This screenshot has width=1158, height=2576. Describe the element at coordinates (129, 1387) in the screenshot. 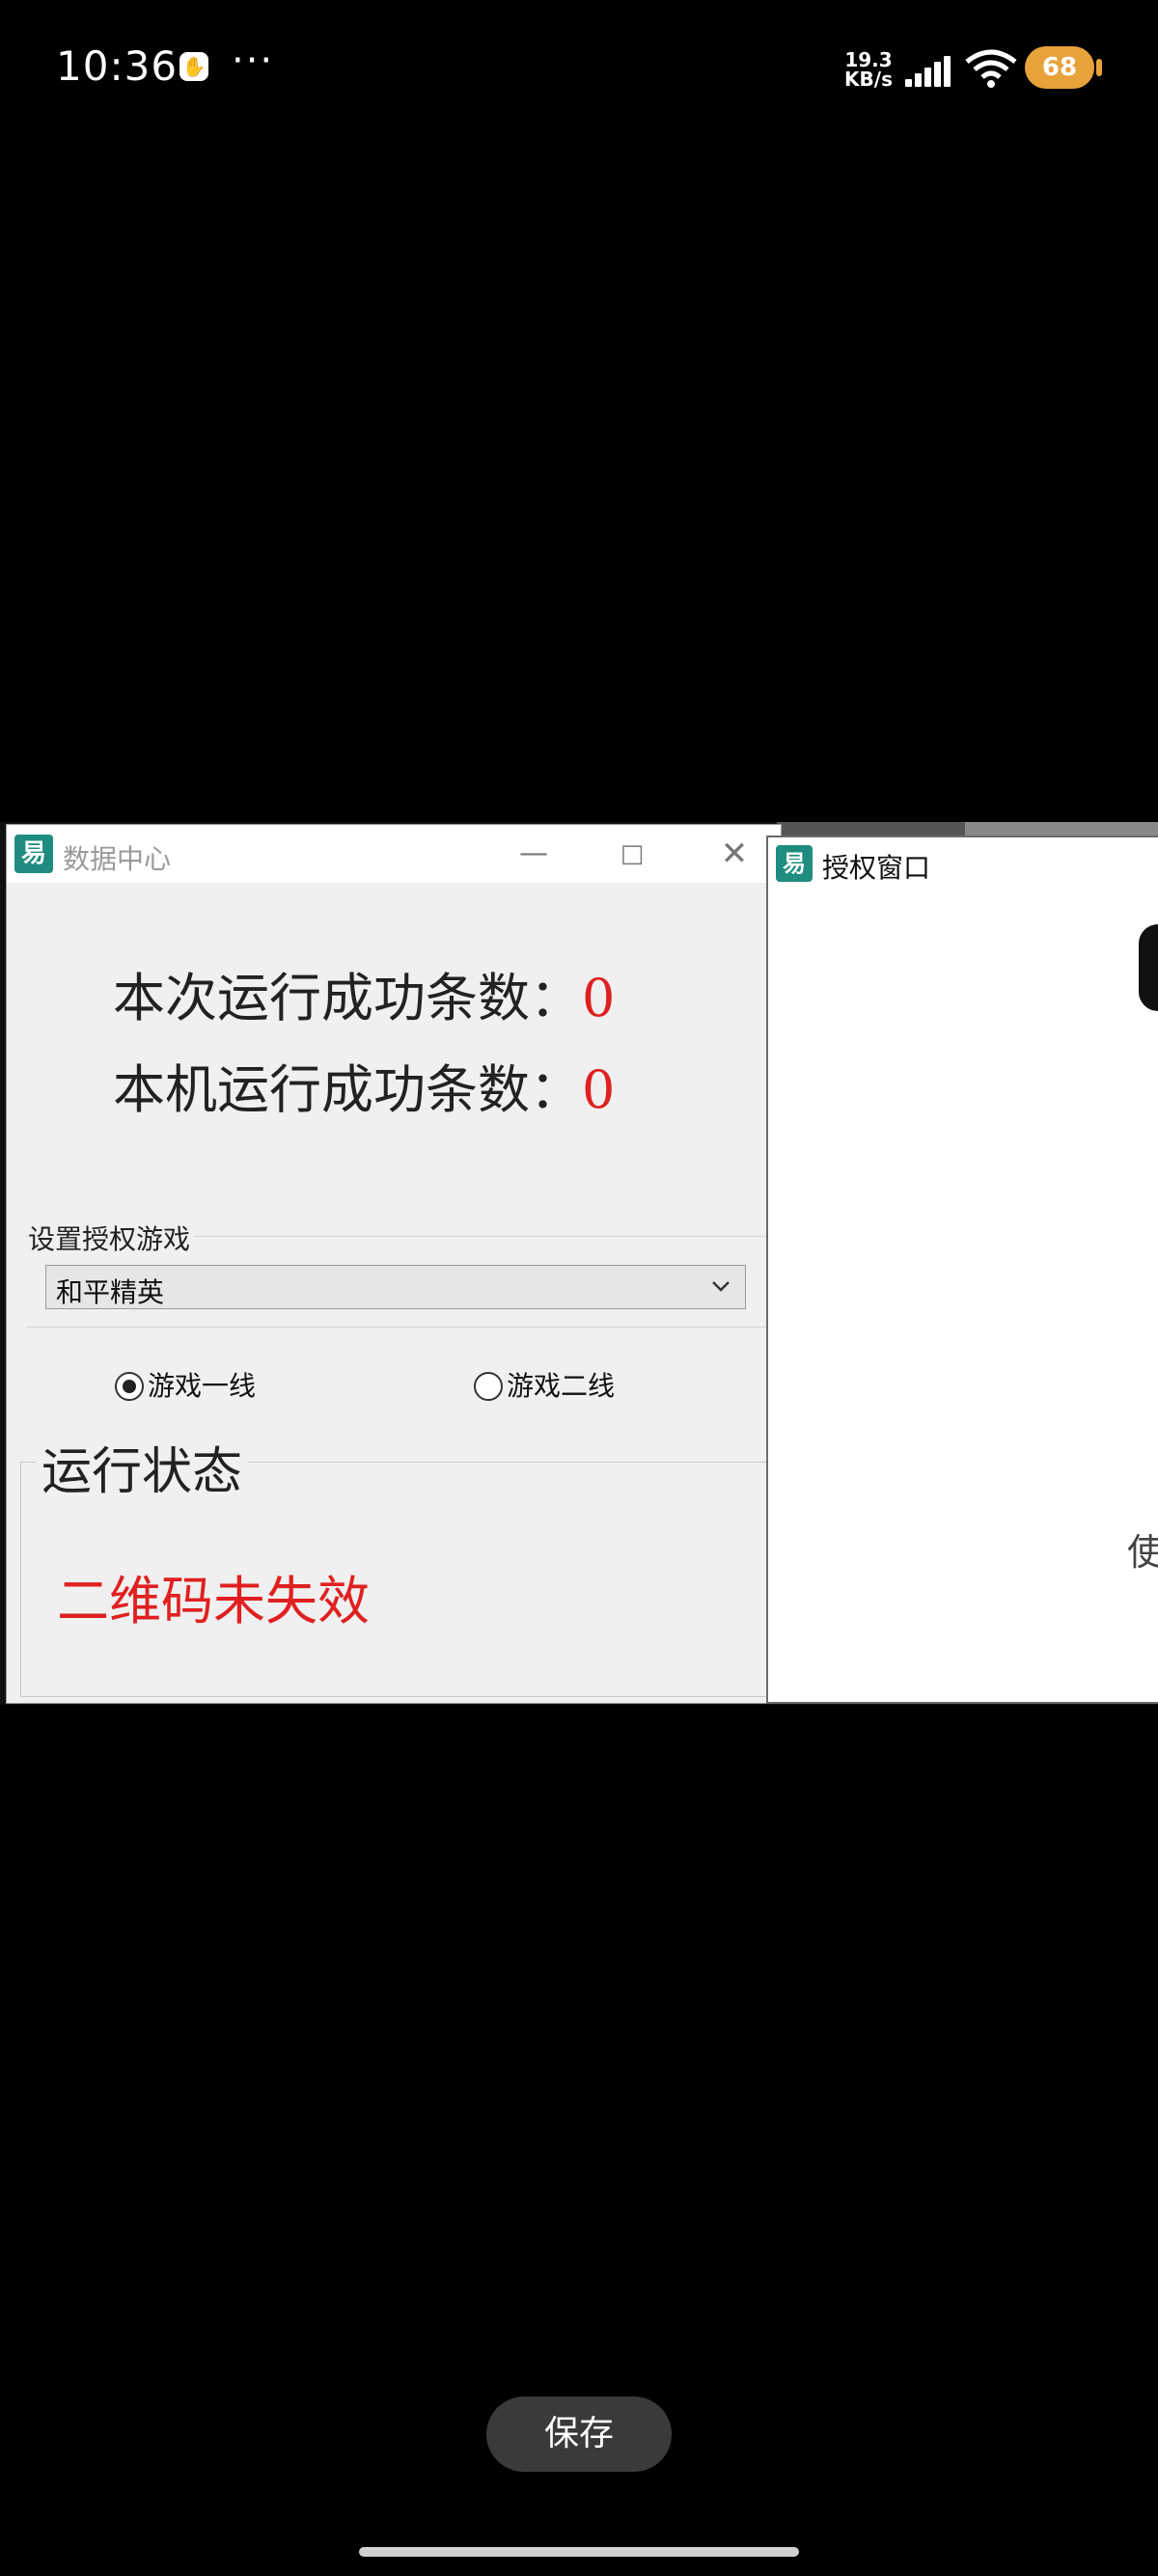

I see `radio-checked-icon` at that location.